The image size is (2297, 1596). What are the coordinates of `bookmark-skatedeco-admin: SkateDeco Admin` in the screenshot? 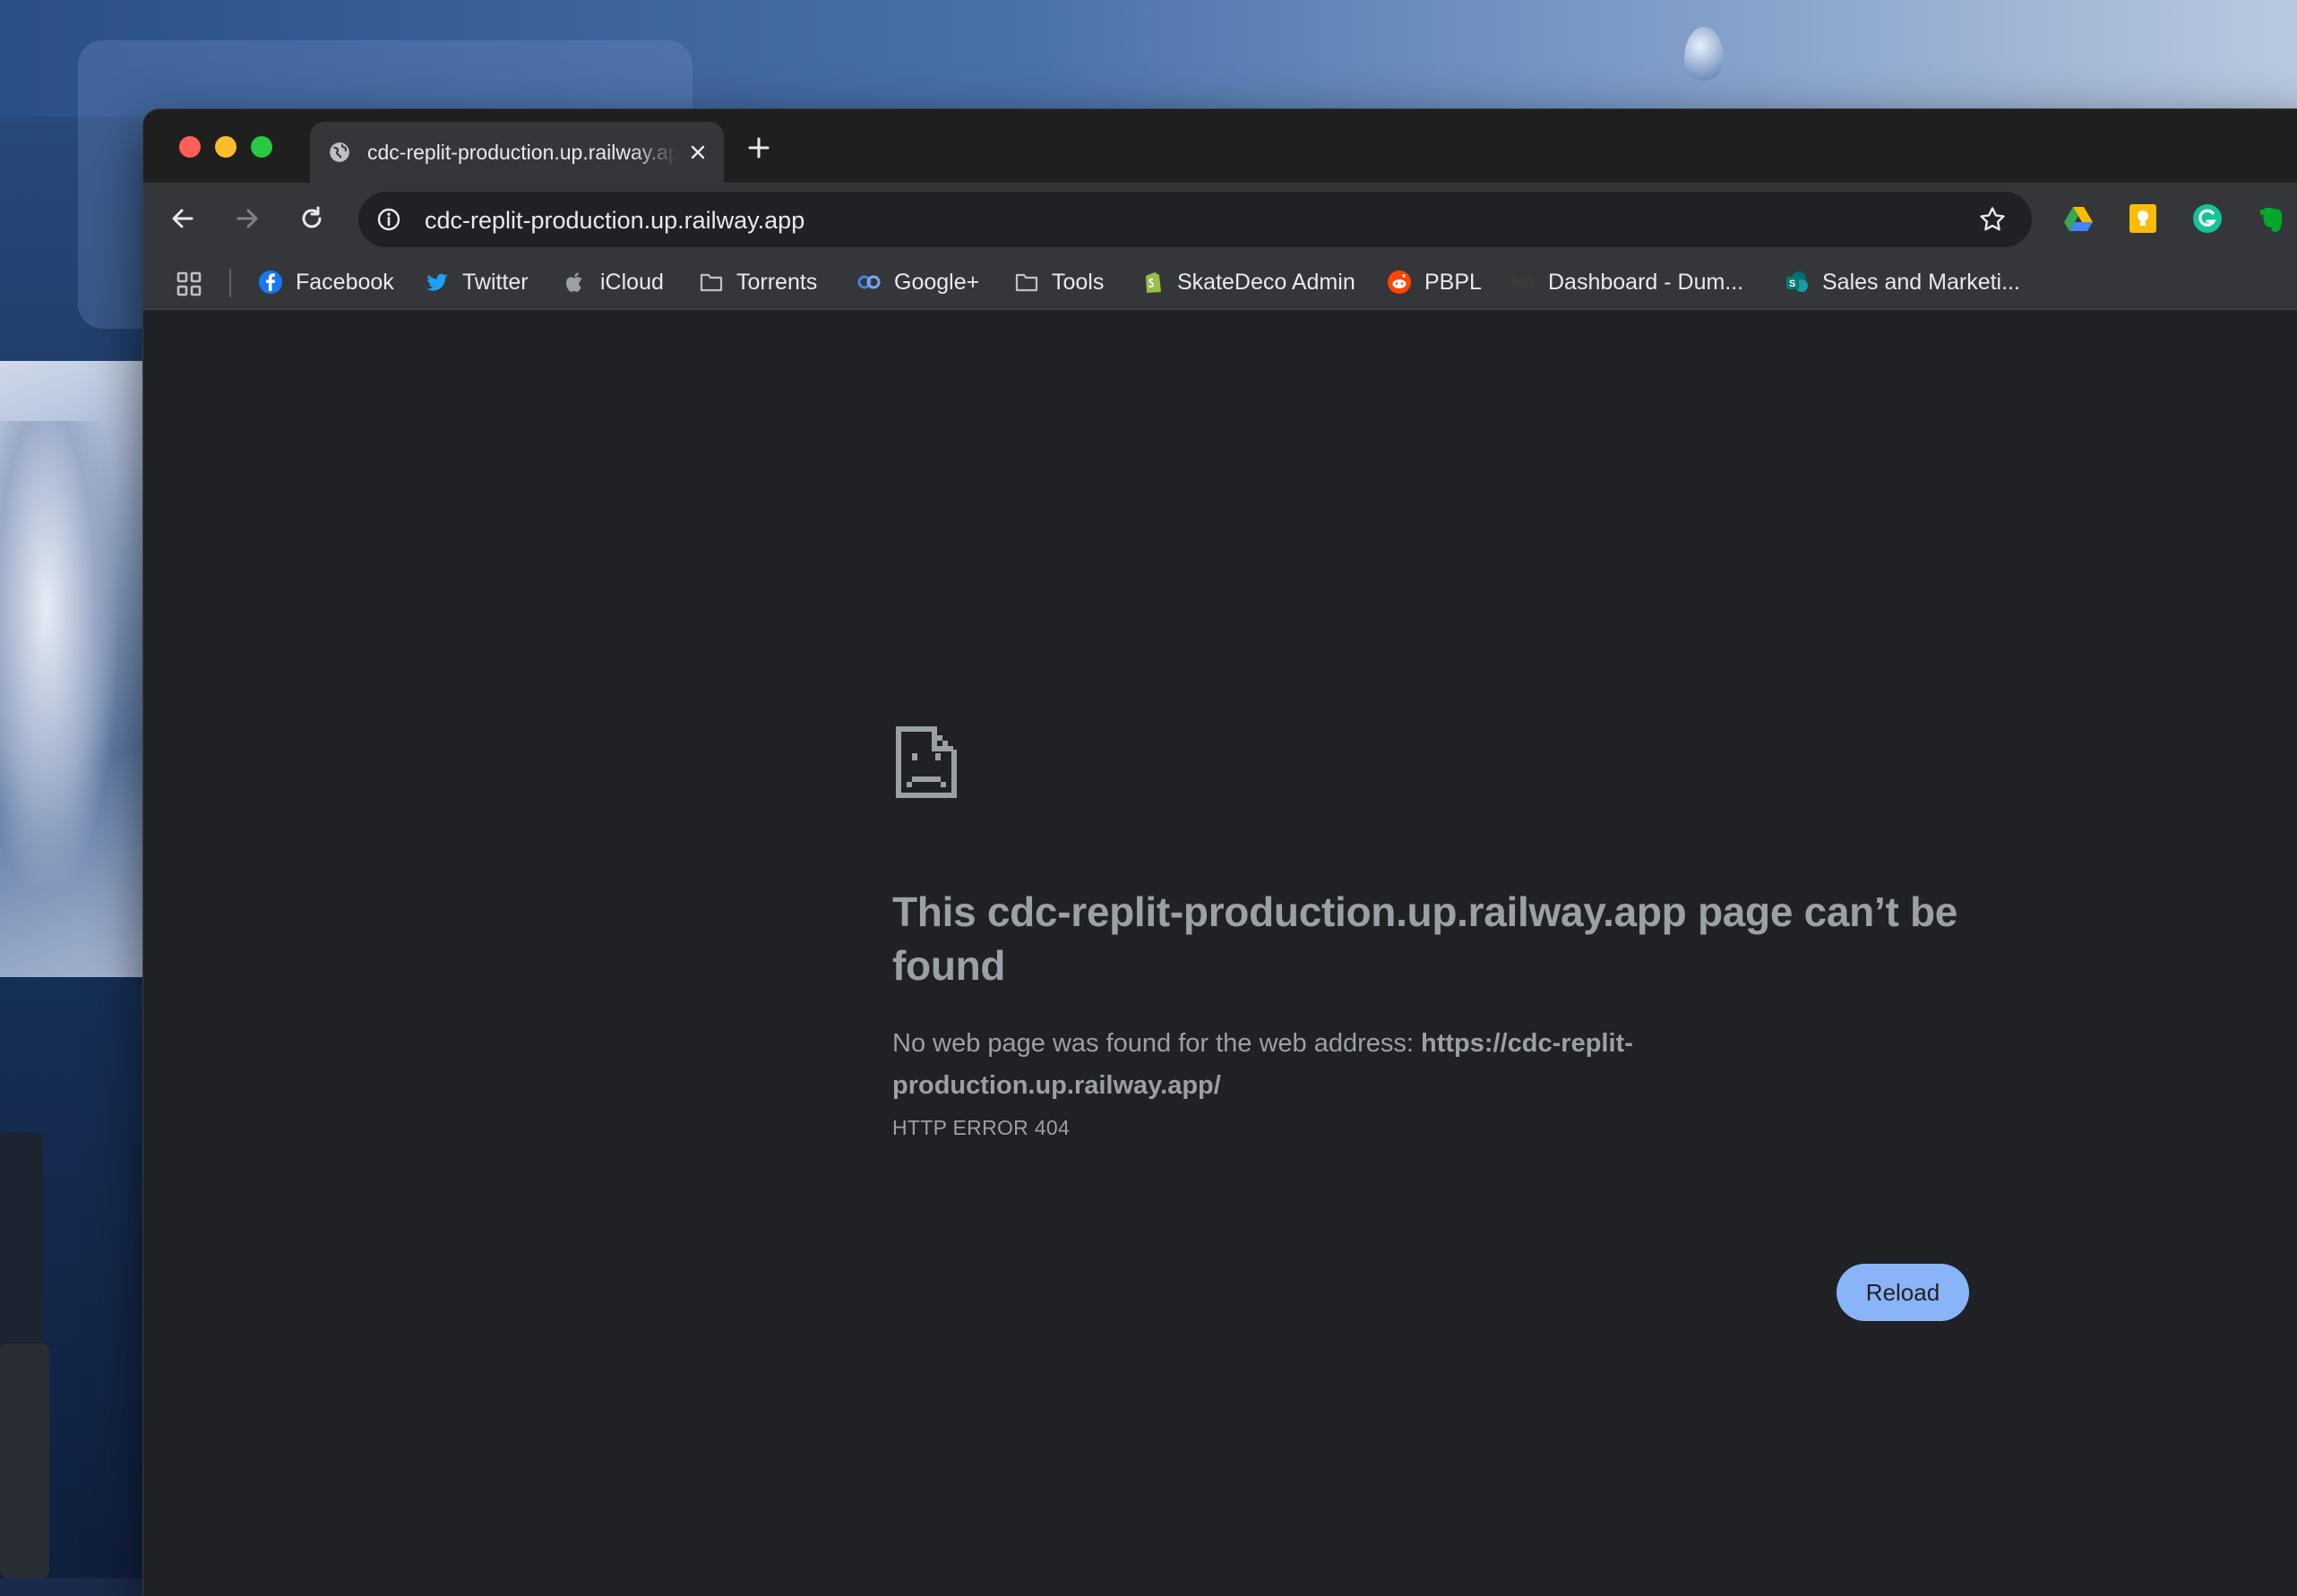 It's located at (1247, 282).